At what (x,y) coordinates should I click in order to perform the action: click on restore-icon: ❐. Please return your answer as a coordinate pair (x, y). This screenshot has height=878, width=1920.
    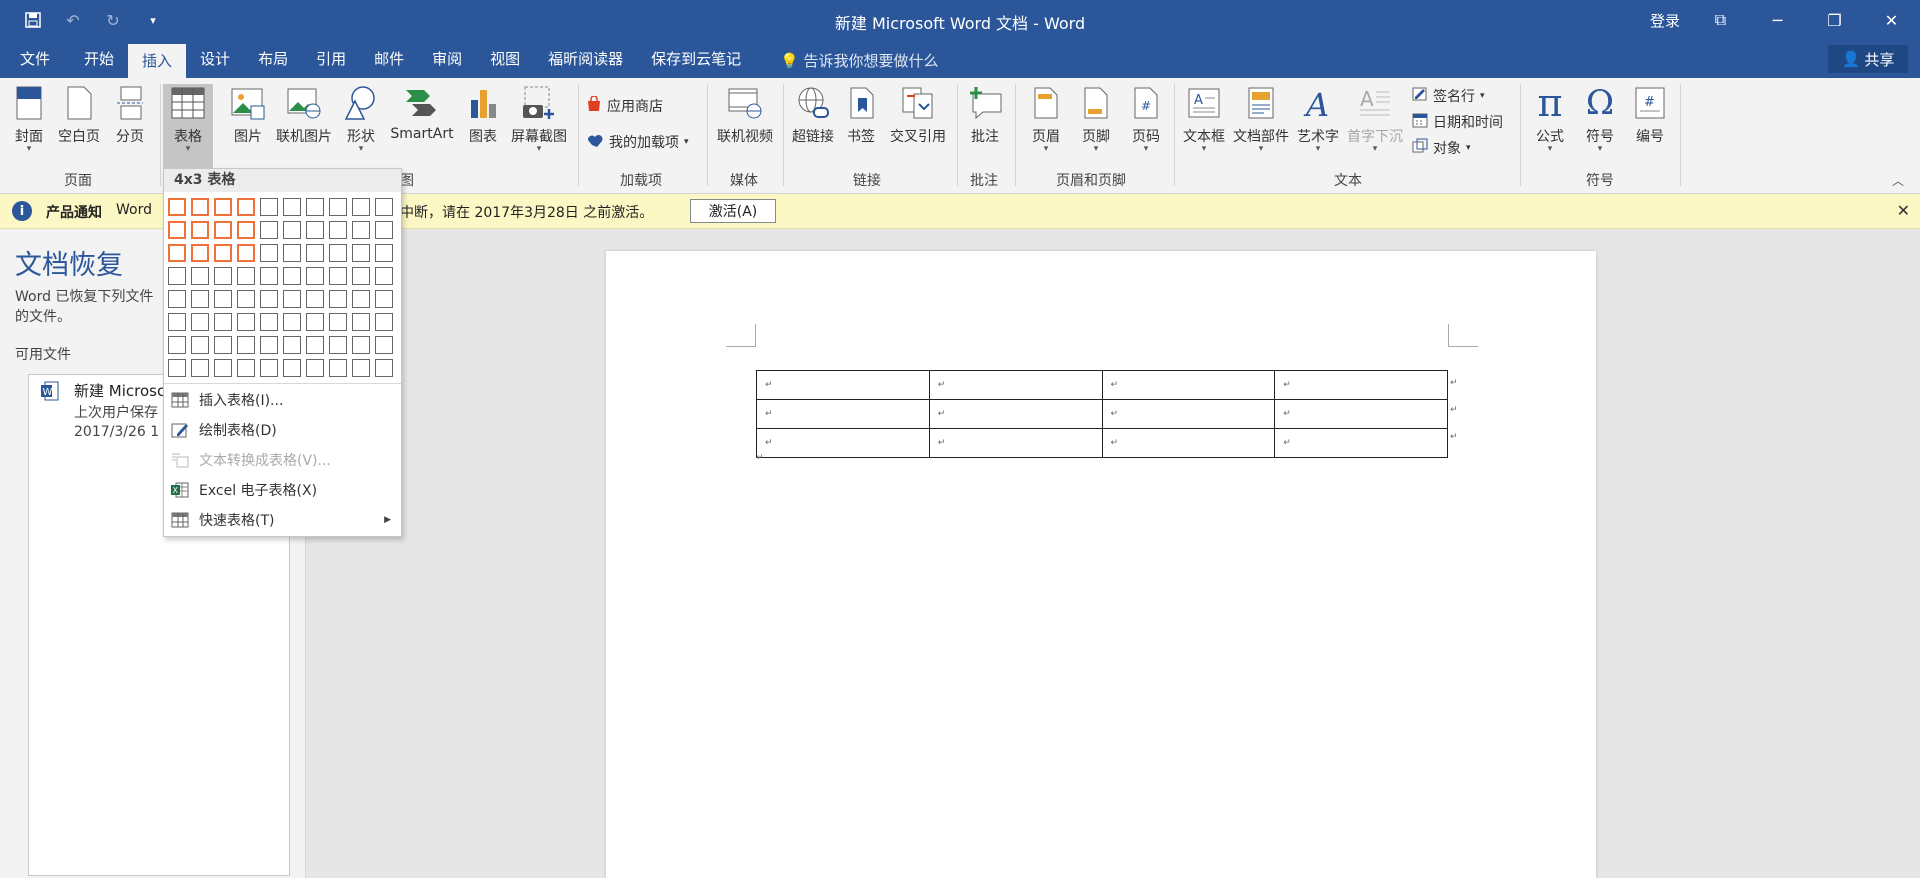
    Looking at the image, I should click on (1834, 20).